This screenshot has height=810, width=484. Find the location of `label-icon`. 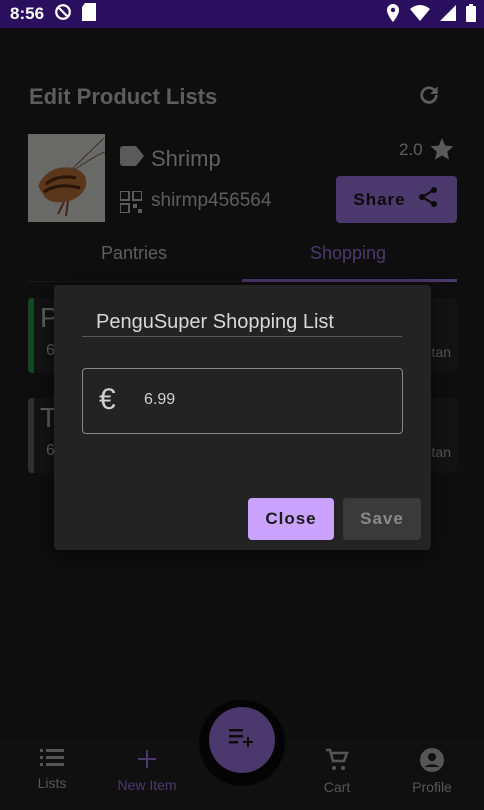

label-icon is located at coordinates (132, 158).